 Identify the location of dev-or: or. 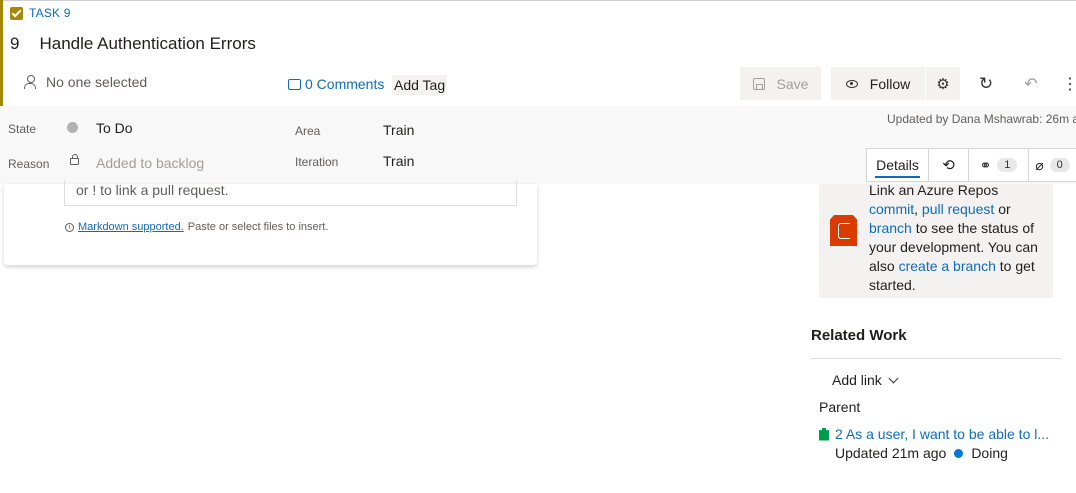
(1004, 209).